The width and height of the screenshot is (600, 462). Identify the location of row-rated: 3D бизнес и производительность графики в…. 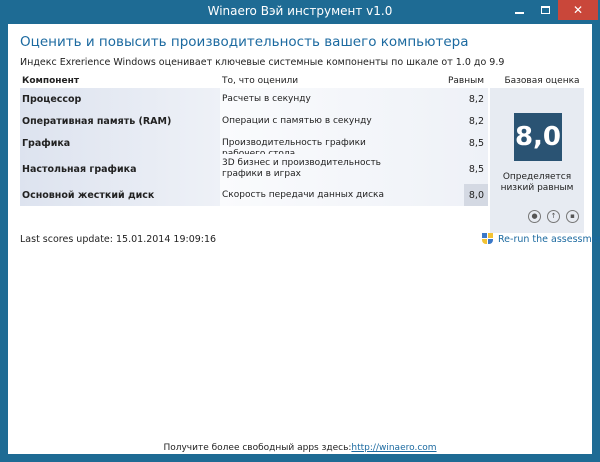
(301, 168).